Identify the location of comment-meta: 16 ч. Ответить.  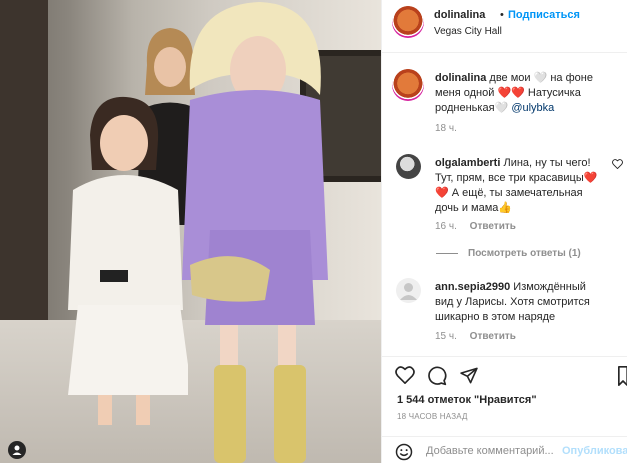
(475, 226).